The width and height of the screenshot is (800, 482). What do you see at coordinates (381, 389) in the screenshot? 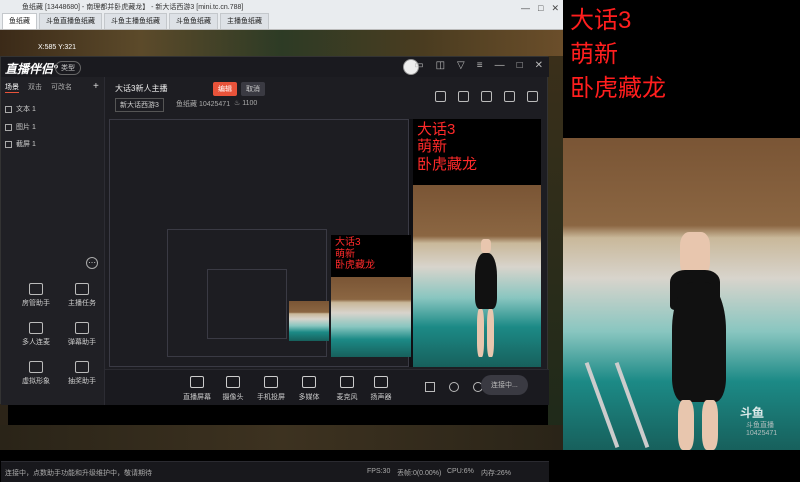
I see `speaker-button: 扬声器` at bounding box center [381, 389].